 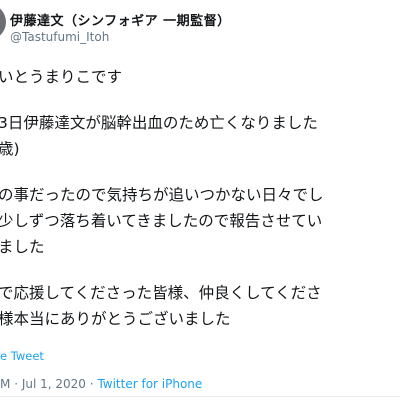 What do you see at coordinates (120, 19) in the screenshot?
I see `display-name: 伊藤達文（シンフォギア 一期監督）` at bounding box center [120, 19].